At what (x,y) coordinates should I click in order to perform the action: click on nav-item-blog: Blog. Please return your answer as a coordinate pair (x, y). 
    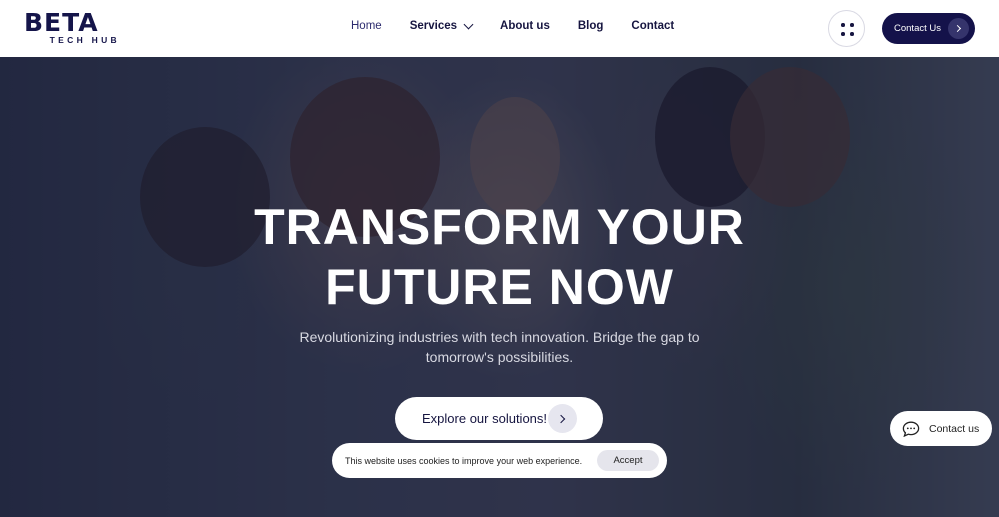
    Looking at the image, I should click on (591, 26).